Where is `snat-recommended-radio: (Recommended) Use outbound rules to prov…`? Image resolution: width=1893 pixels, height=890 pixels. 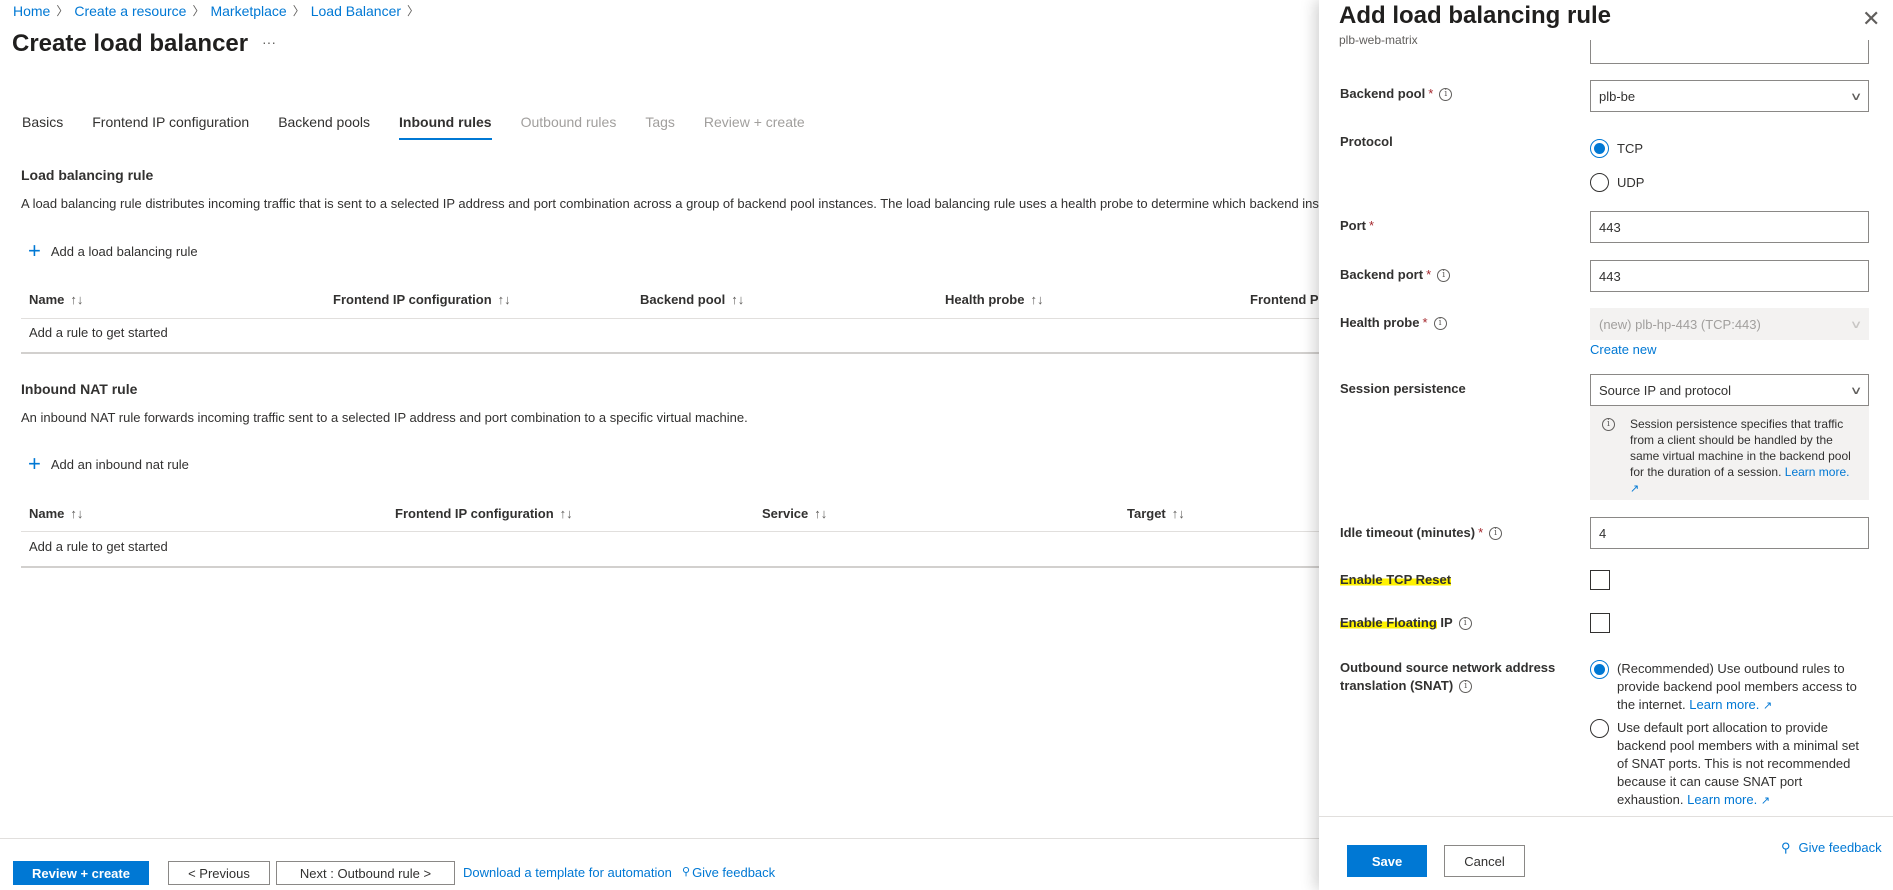 snat-recommended-radio: (Recommended) Use outbound rules to prov… is located at coordinates (1725, 687).